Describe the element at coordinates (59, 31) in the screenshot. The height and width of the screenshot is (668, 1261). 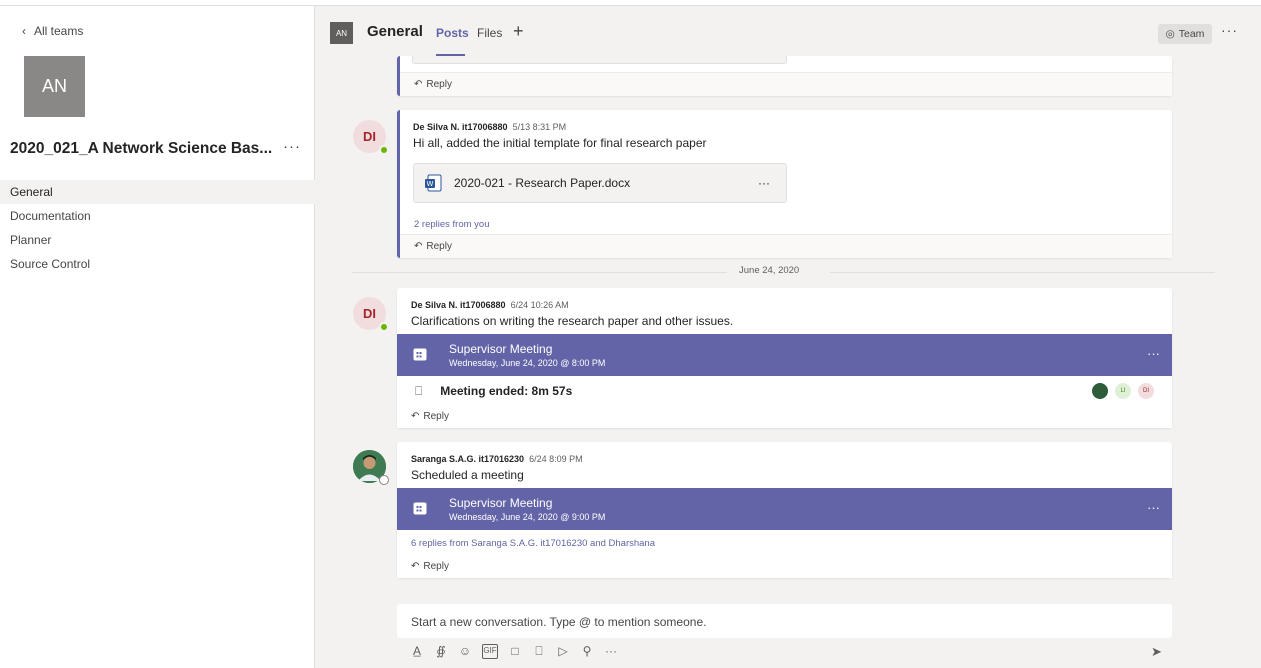
I see `all-teams-label: All teams` at that location.